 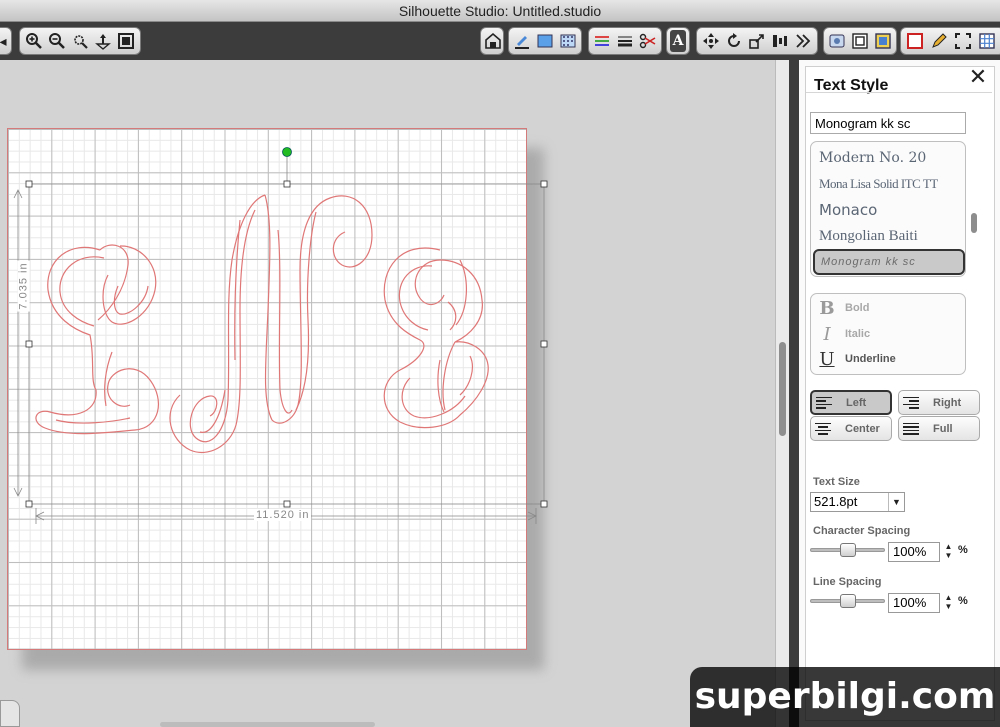 What do you see at coordinates (882, 41) in the screenshot?
I see `trace-icon` at bounding box center [882, 41].